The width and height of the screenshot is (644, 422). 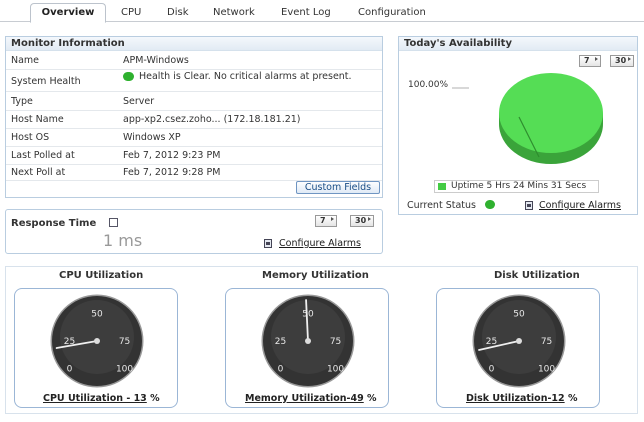 What do you see at coordinates (101, 275) in the screenshot?
I see `cpu-utilization-title: CPU Utilization` at bounding box center [101, 275].